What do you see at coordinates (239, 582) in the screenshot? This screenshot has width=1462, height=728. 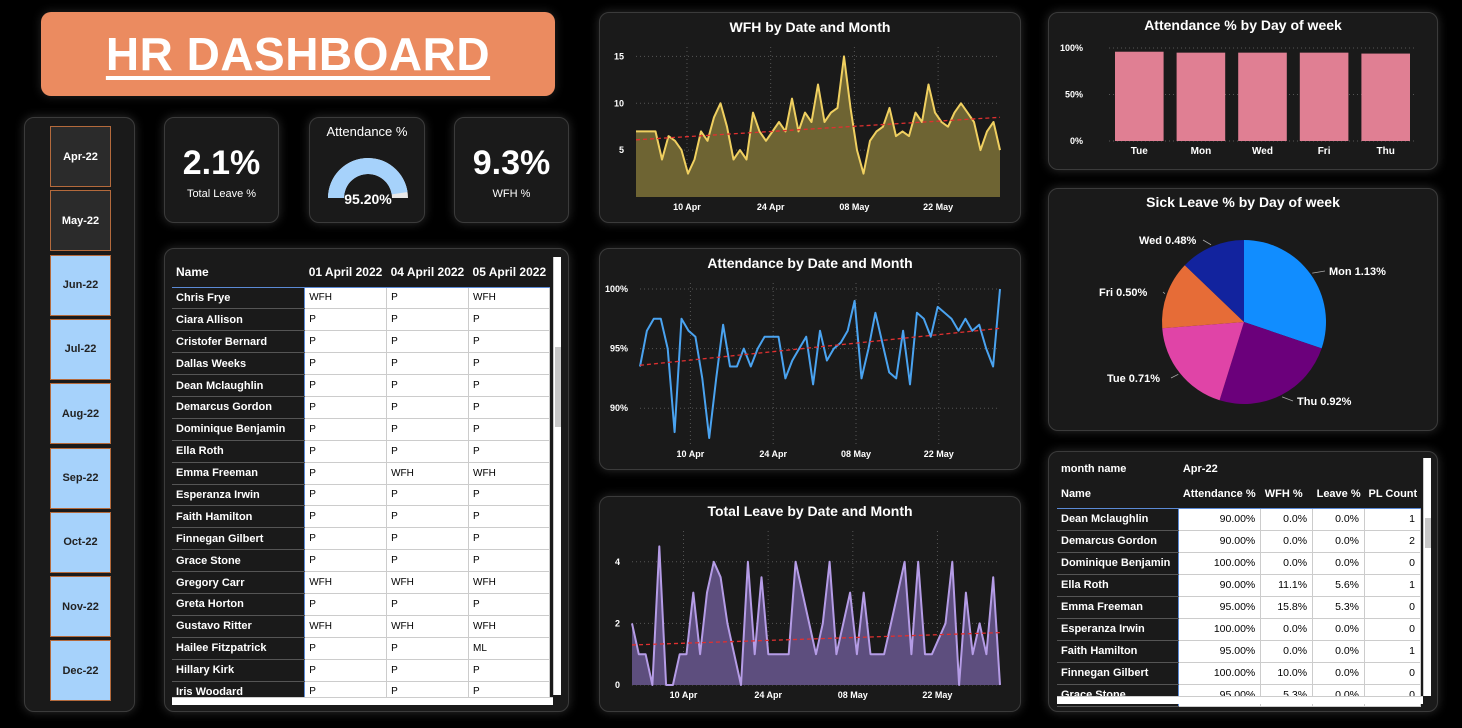 I see `employee-name: Gregory Carr` at bounding box center [239, 582].